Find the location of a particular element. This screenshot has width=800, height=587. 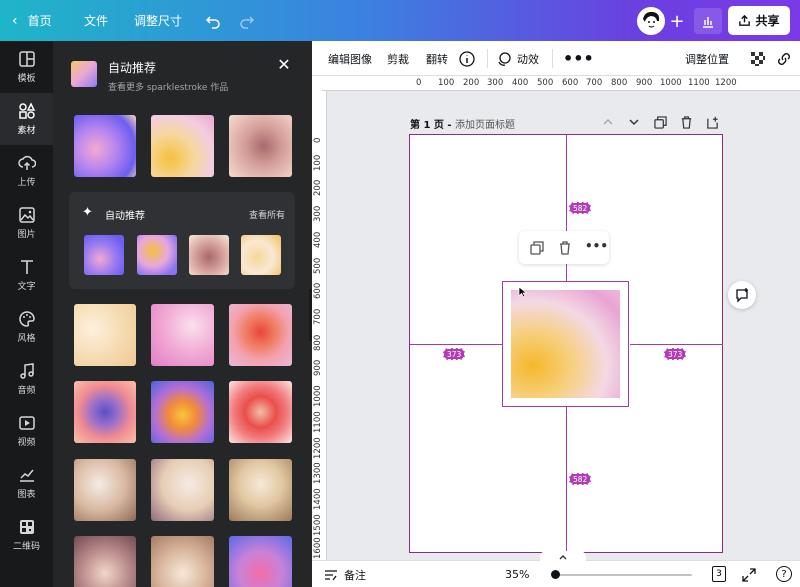

edit-image-button: 编辑图像 is located at coordinates (350, 58).